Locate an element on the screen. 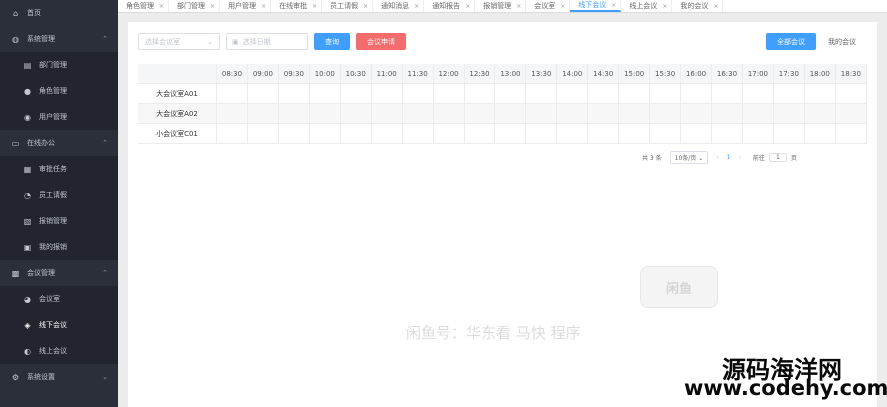 The image size is (887, 407). sidebar-item: ▩ 会议管理 ⌃ is located at coordinates (59, 273).